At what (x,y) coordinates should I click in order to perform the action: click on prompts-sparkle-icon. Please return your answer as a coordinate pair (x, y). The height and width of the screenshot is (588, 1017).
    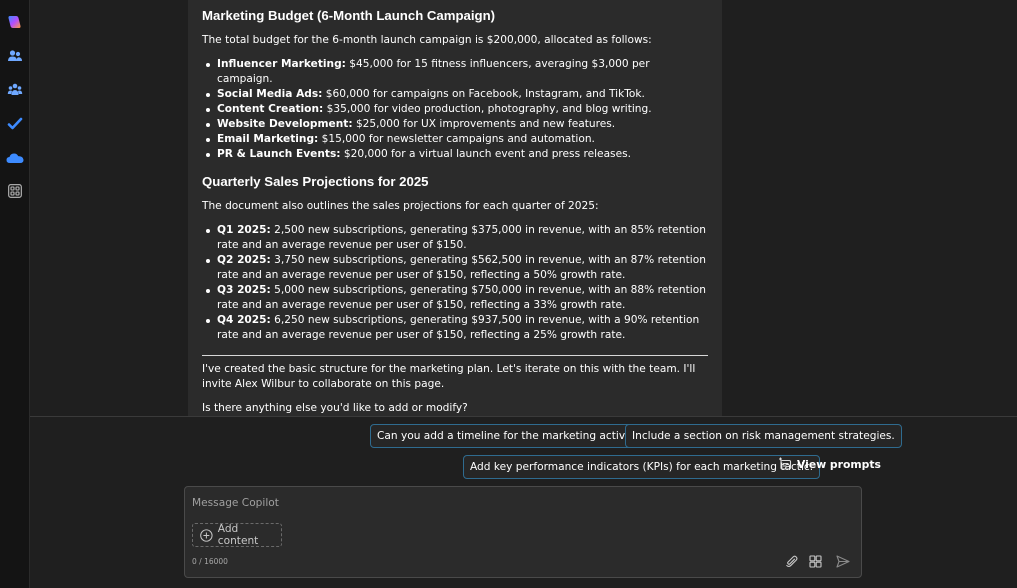
    Looking at the image, I should click on (785, 463).